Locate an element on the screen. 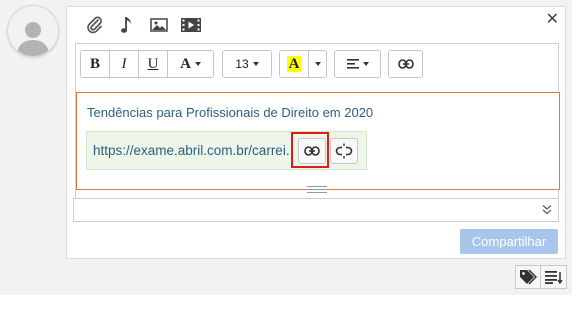  font-size-group: 13 is located at coordinates (247, 64).